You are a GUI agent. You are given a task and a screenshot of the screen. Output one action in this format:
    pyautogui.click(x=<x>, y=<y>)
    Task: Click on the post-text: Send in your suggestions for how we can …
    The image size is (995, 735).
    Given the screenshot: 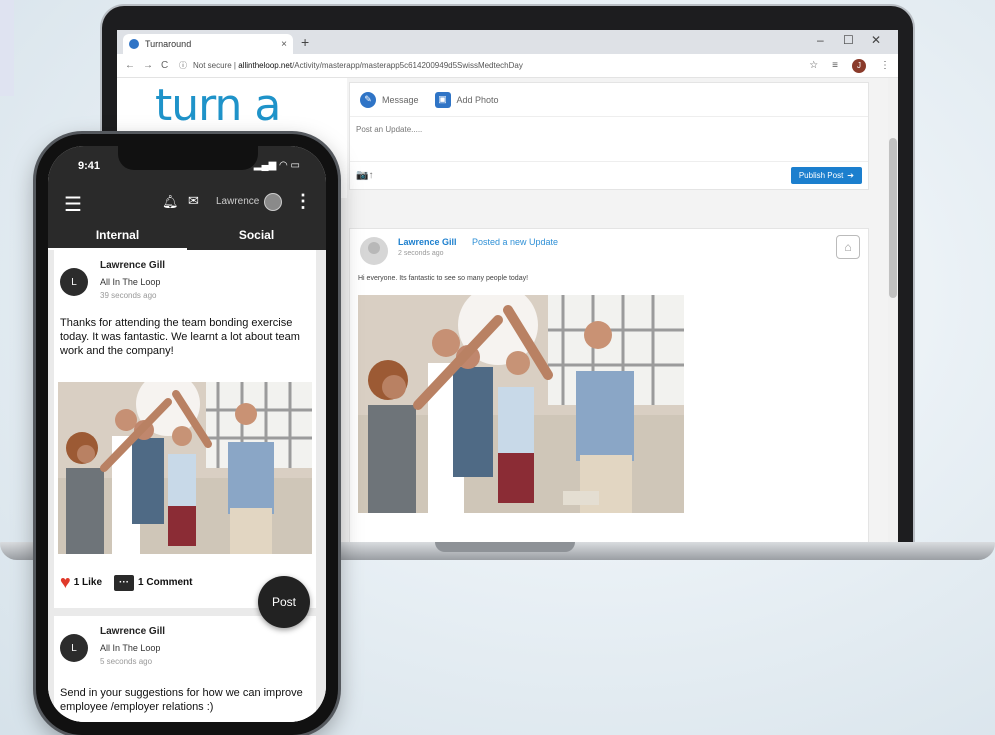 What is the action you would take?
    pyautogui.click(x=181, y=700)
    